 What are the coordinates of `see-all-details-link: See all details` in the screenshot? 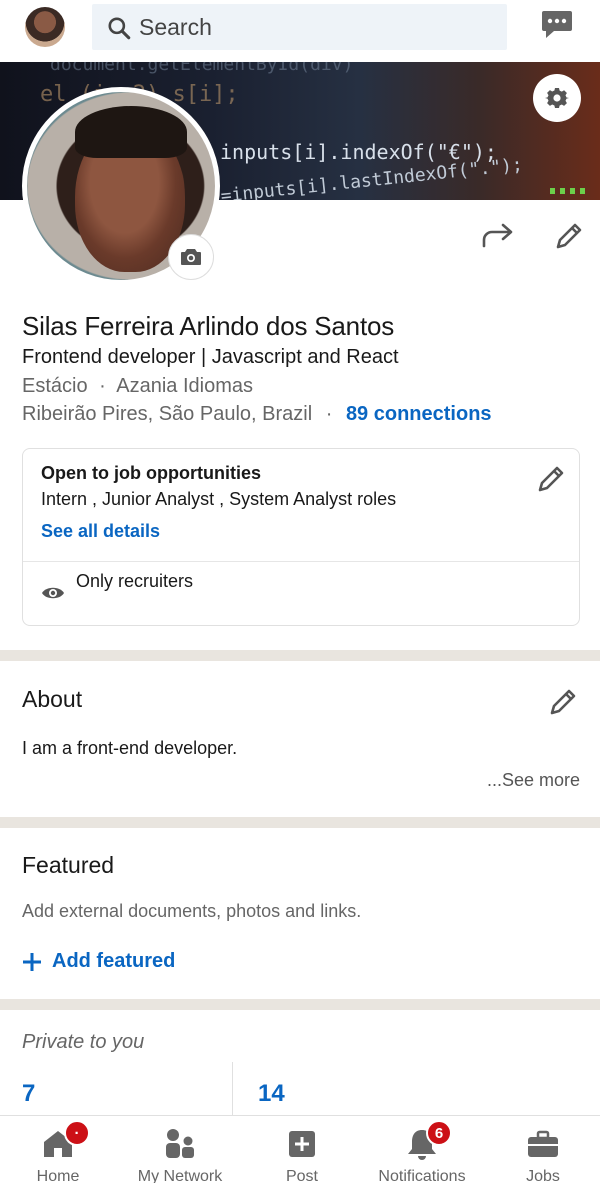 It's located at (100, 531).